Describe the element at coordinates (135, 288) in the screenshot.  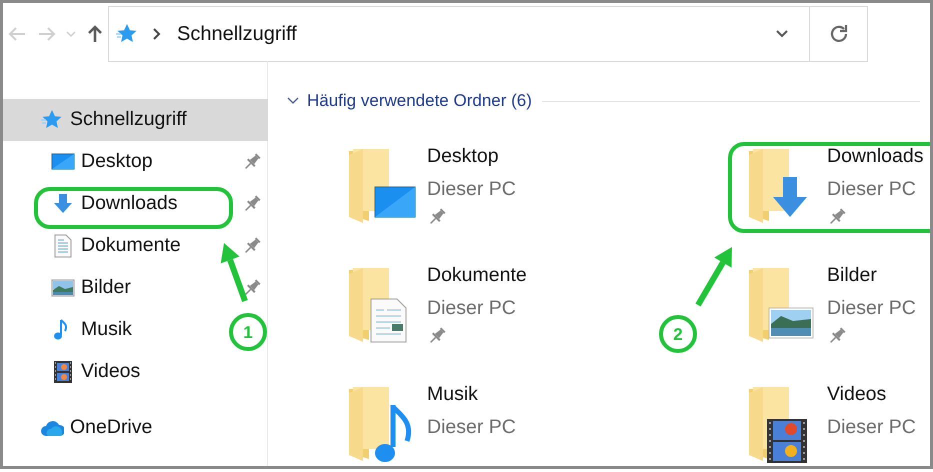
I see `sidebar-item: Bilder` at that location.